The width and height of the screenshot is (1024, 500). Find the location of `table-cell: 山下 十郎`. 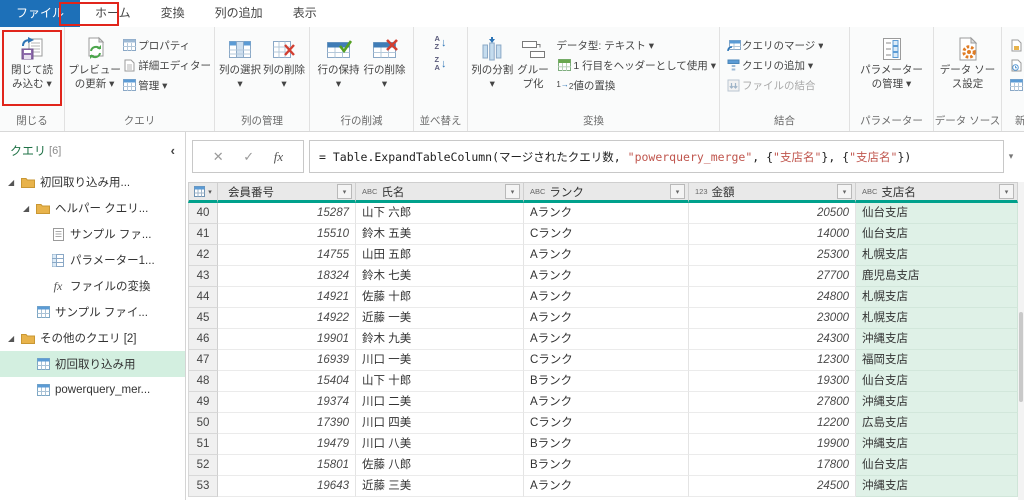

table-cell: 山下 十郎 is located at coordinates (440, 381).